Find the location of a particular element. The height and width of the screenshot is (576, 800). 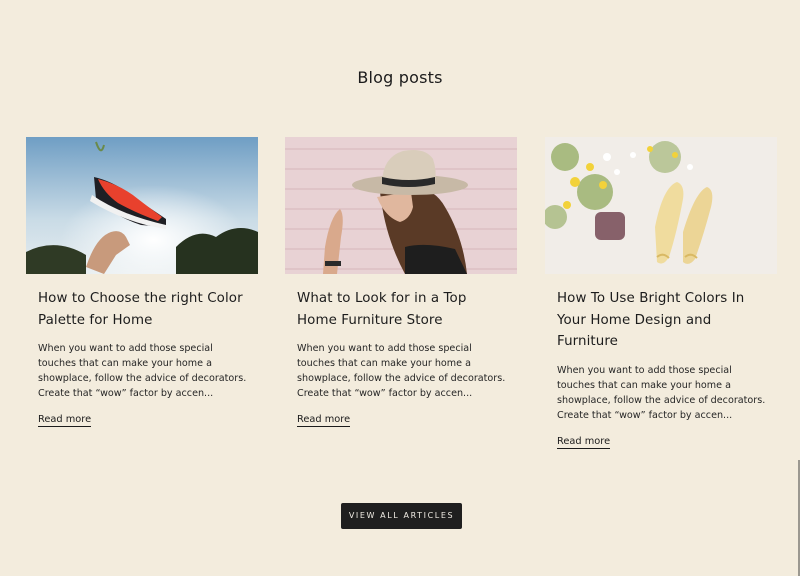

shoes-flowers-photo-icon is located at coordinates (661, 205).